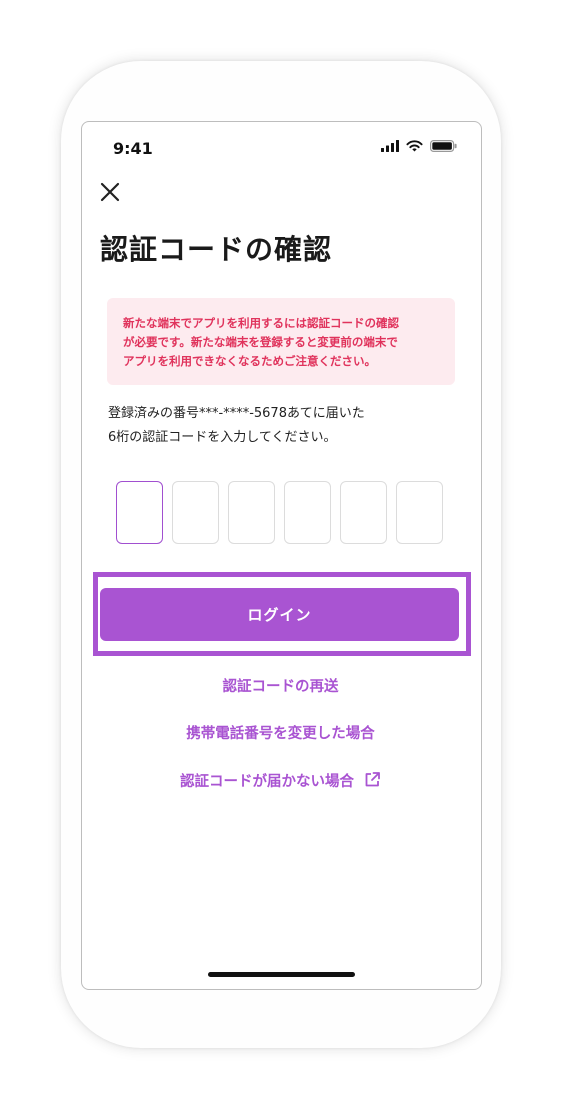 This screenshot has width=561, height=1109. Describe the element at coordinates (236, 413) in the screenshot. I see `instruction-line: 登録済みの番号***-****-5678あてに届いた` at that location.